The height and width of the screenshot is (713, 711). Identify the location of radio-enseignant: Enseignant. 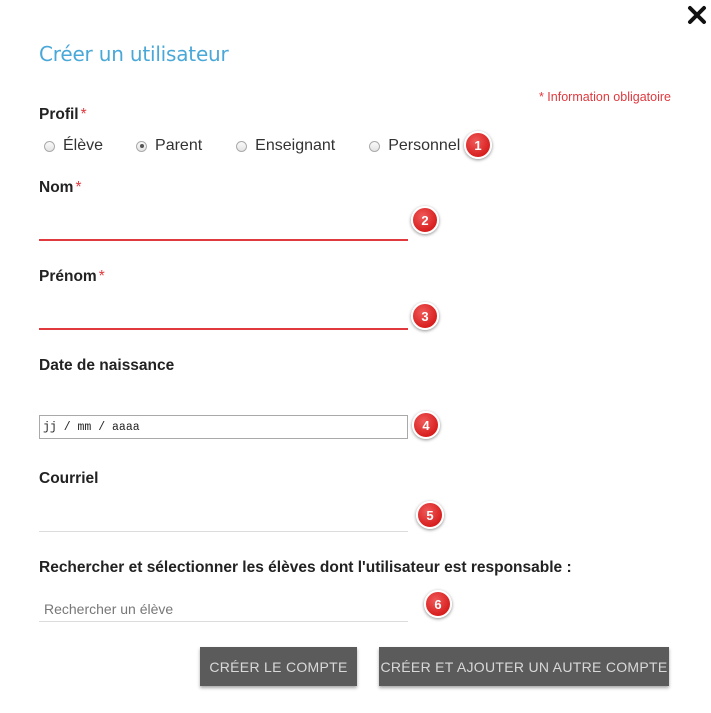
(285, 146).